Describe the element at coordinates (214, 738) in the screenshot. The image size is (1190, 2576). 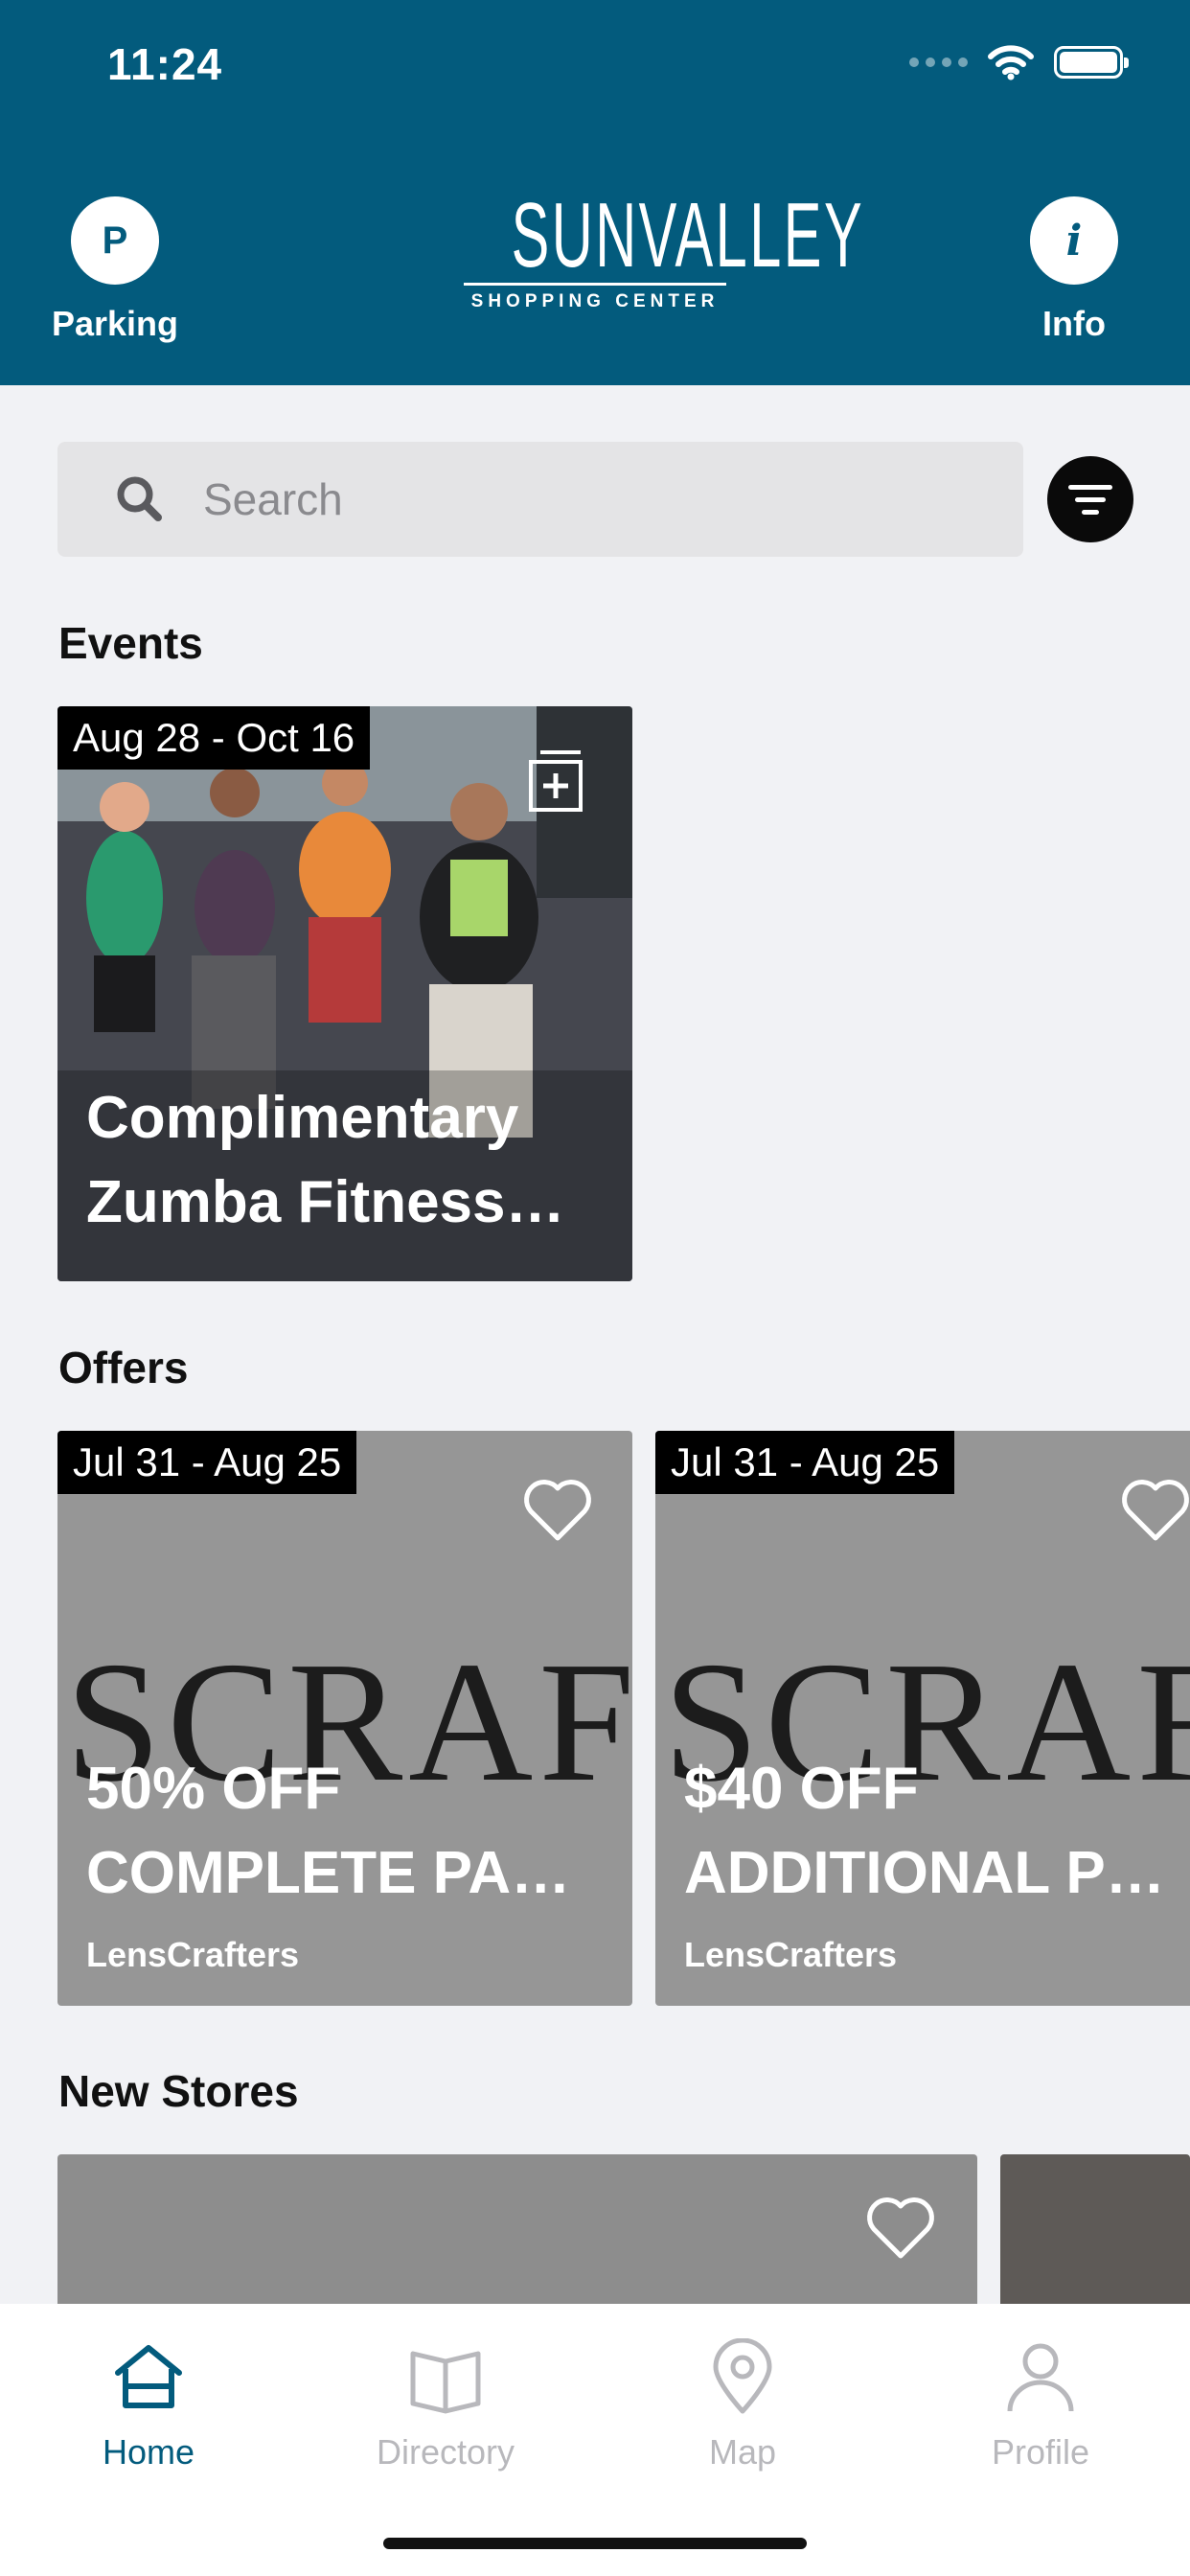
I see `event-date-tag: Aug 28 - Oct 16` at that location.